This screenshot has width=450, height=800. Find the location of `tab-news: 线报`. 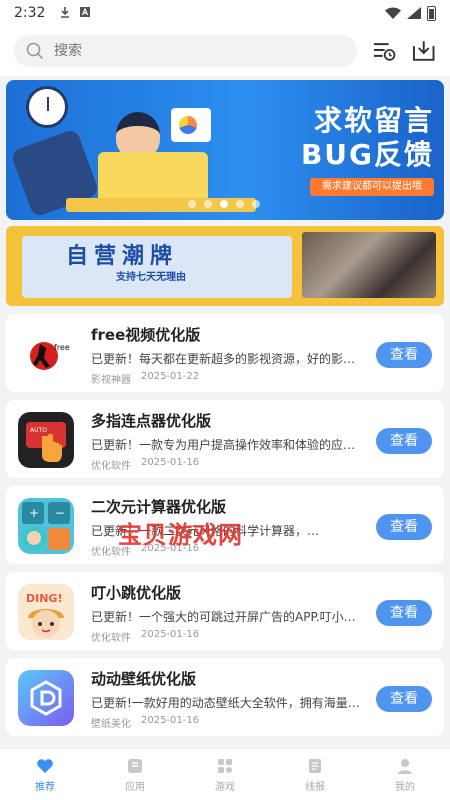

tab-news: 线报 is located at coordinates (315, 774).